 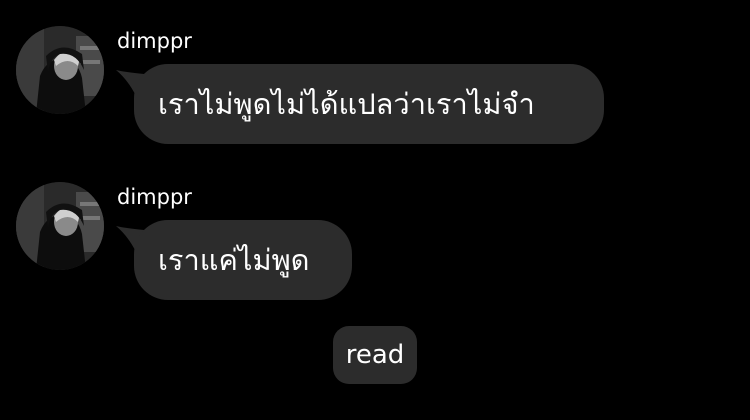 I want to click on message-bubble: เราแค่ไม่พูด, so click(x=243, y=260).